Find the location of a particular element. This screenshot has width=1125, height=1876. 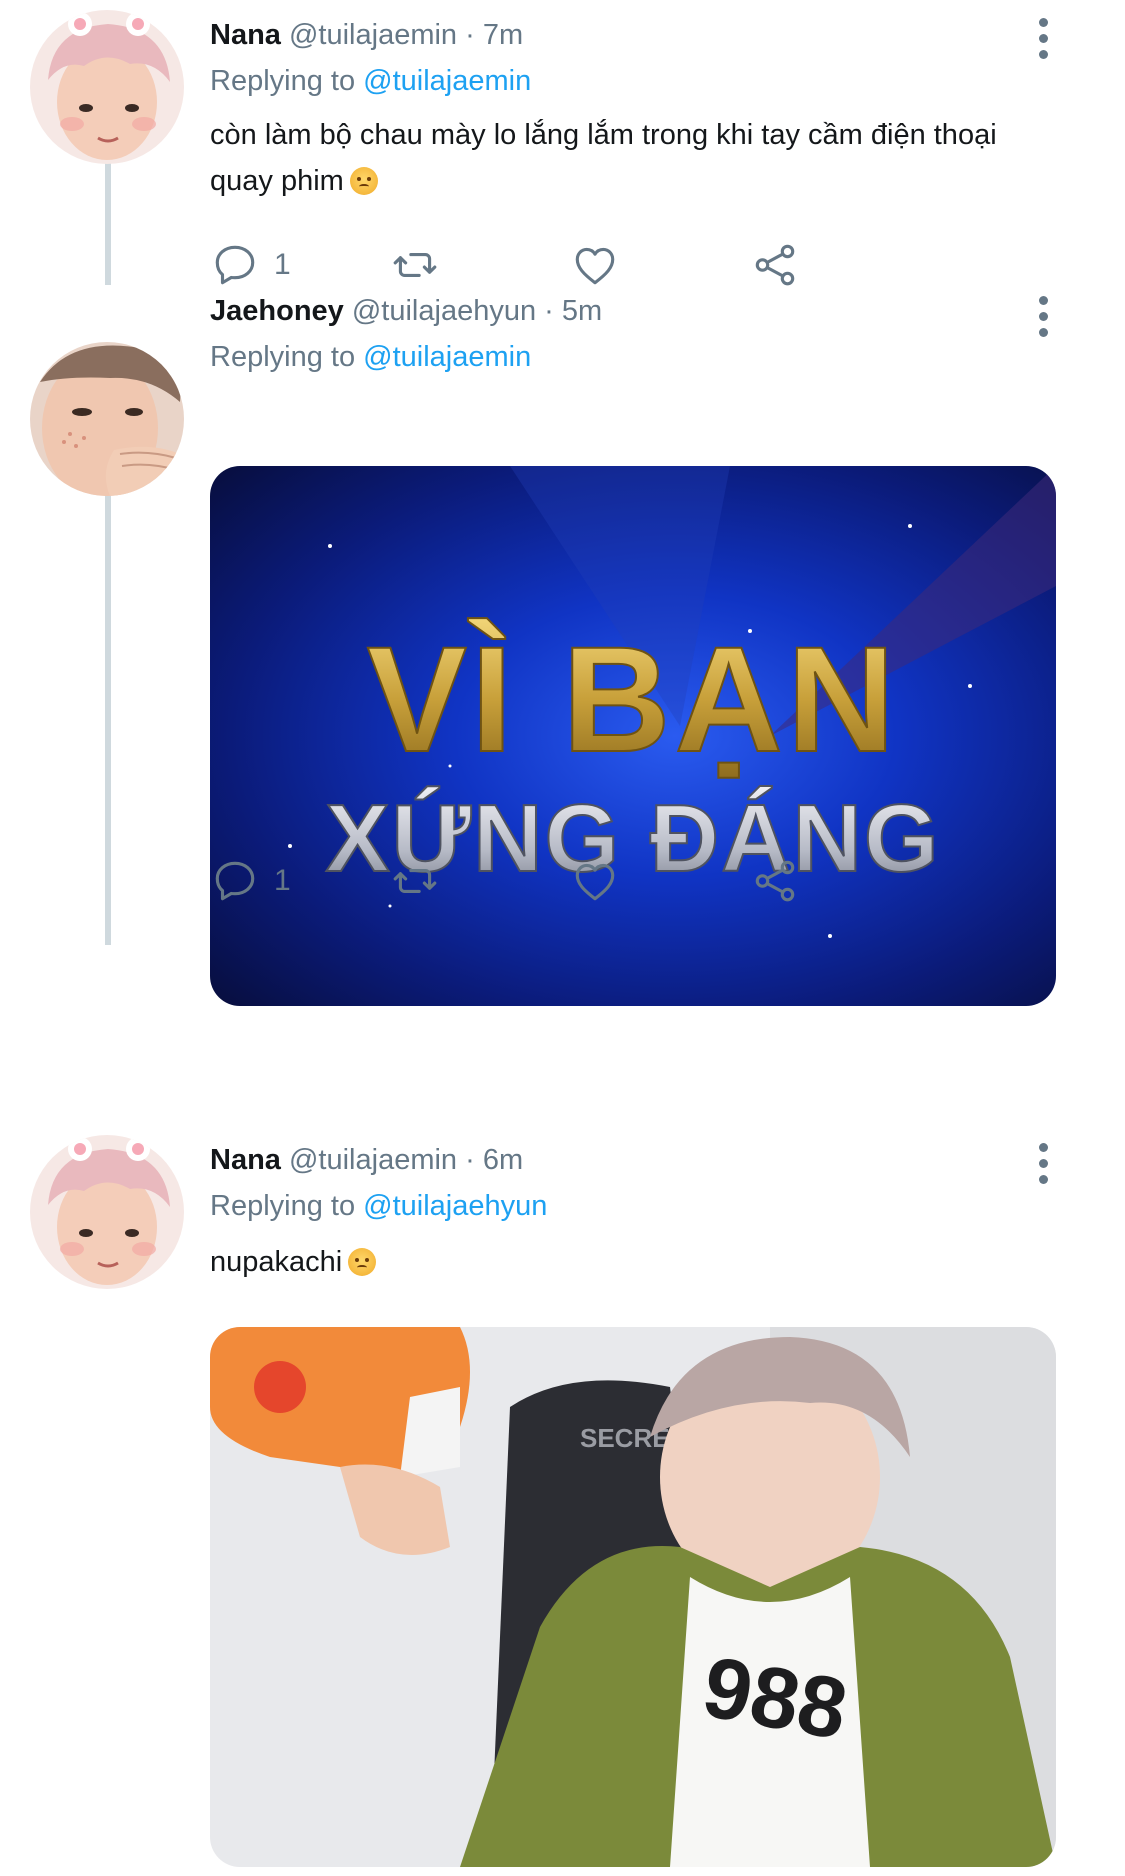

tweet-header: Nana @tuilajaemin · 6m is located at coordinates (366, 1160).